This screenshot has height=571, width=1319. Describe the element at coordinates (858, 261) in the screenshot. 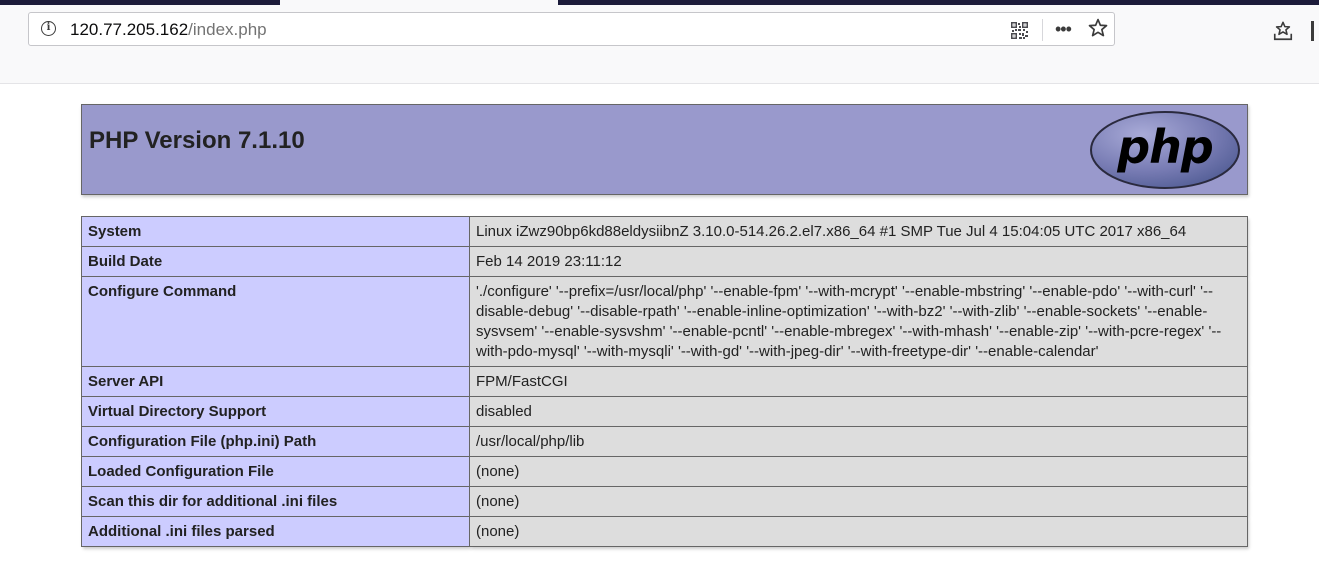

I see `row-value: Feb 14 2019 23:11:12` at that location.